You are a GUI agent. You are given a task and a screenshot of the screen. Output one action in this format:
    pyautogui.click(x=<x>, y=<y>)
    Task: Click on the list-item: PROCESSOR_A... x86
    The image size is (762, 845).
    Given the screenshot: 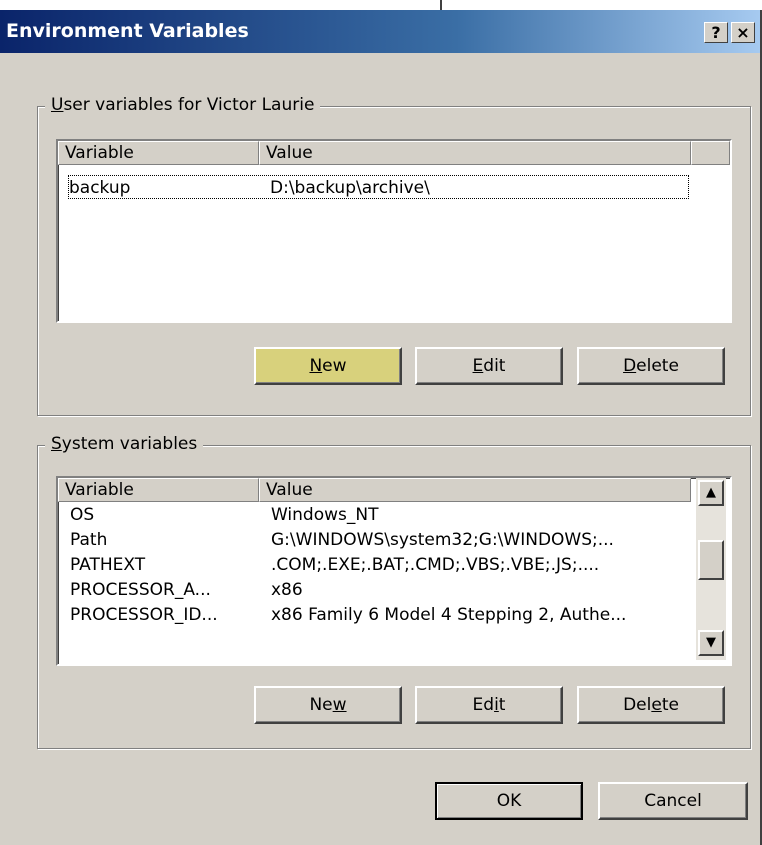 What is the action you would take?
    pyautogui.click(x=186, y=590)
    